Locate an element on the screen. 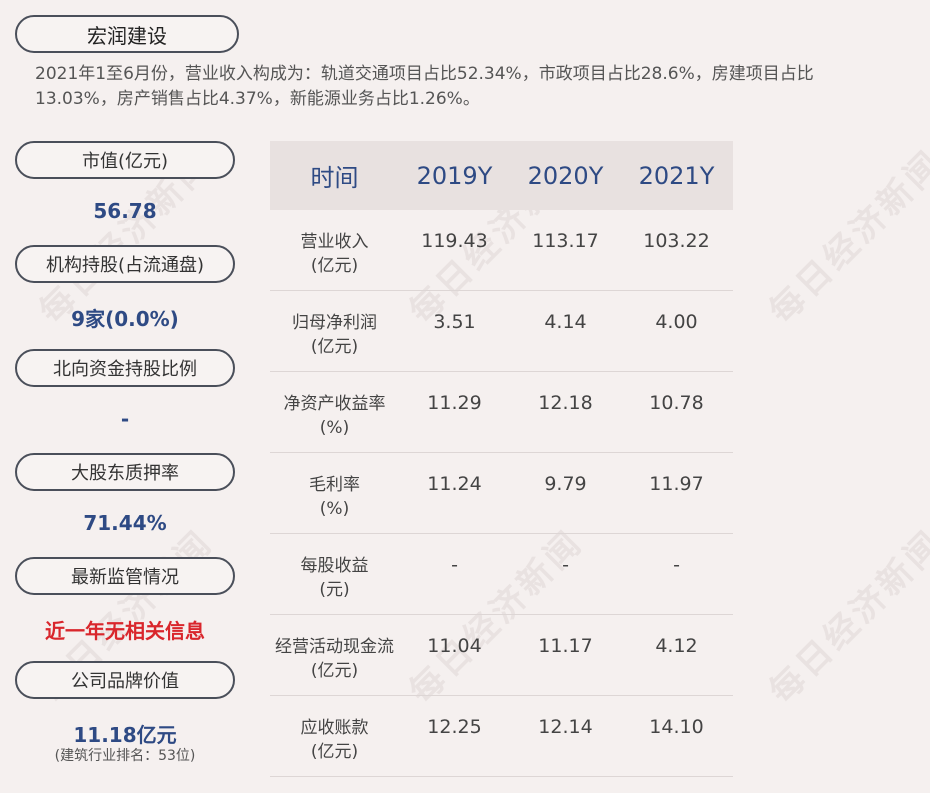 This screenshot has width=930, height=793. pledge-ratio-label: 大股东质押率 is located at coordinates (125, 472).